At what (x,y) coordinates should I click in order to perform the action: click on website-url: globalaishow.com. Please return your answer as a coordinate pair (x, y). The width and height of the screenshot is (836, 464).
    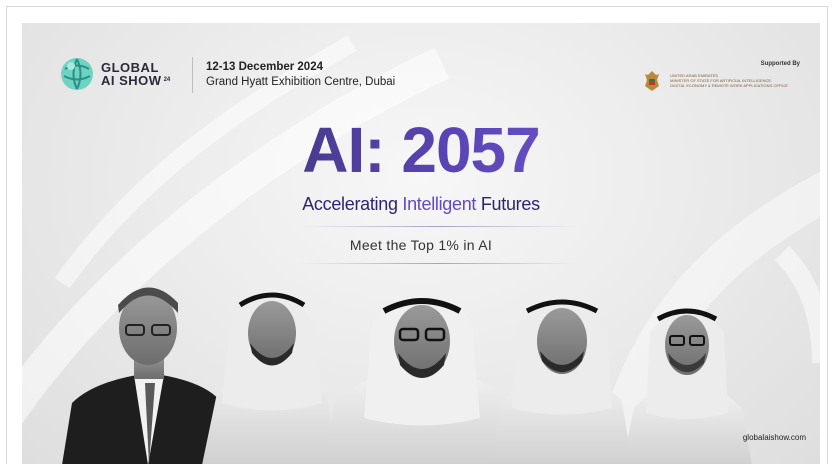
    Looking at the image, I should click on (774, 437).